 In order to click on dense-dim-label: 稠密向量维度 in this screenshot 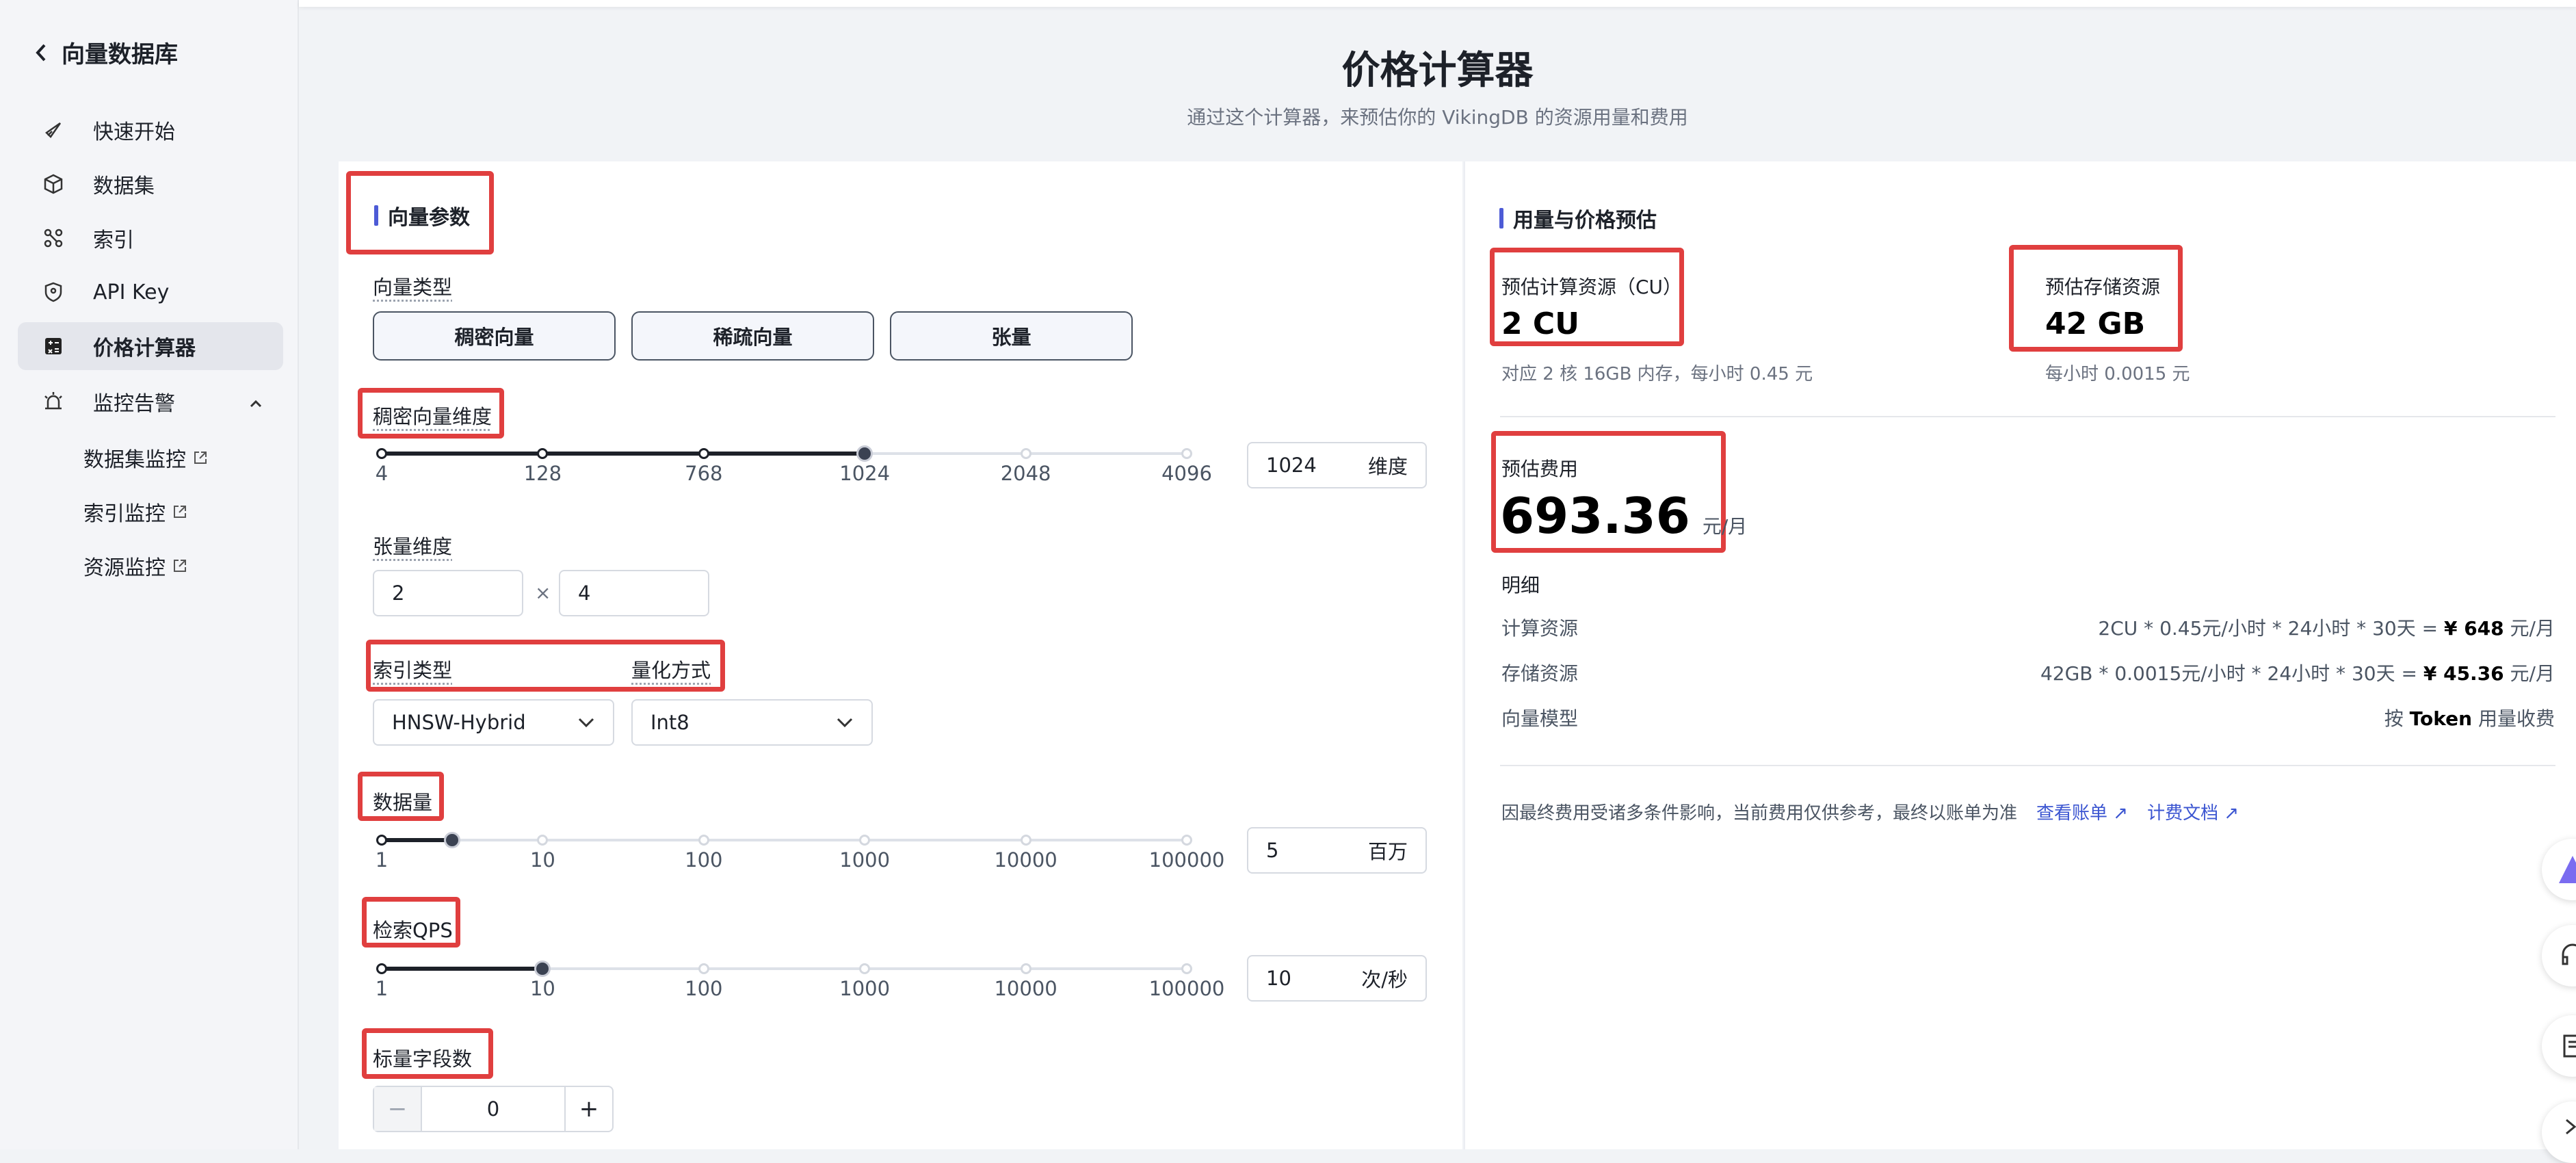, I will do `click(432, 416)`.